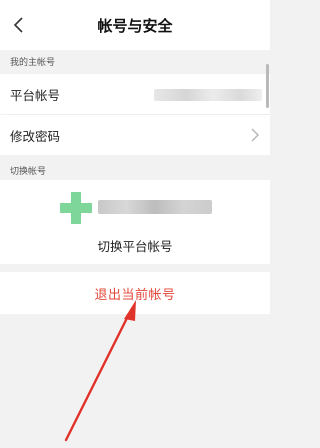 The image size is (320, 448). I want to click on scrollbar, so click(267, 86).